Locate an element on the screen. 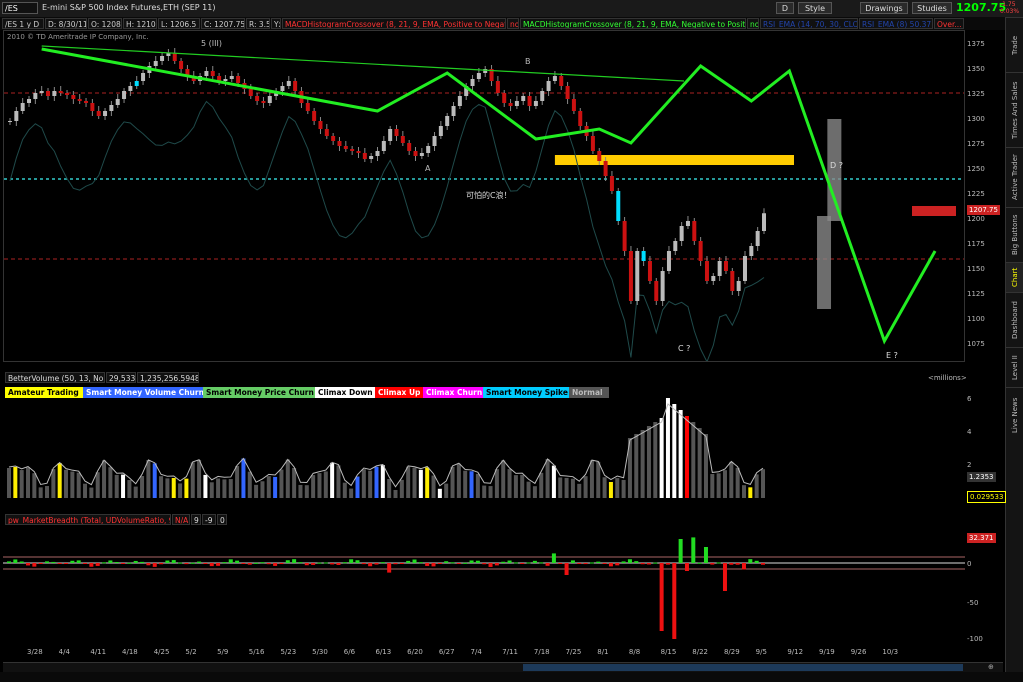  change-bottom: 0.03% is located at coordinates (1010, 11).